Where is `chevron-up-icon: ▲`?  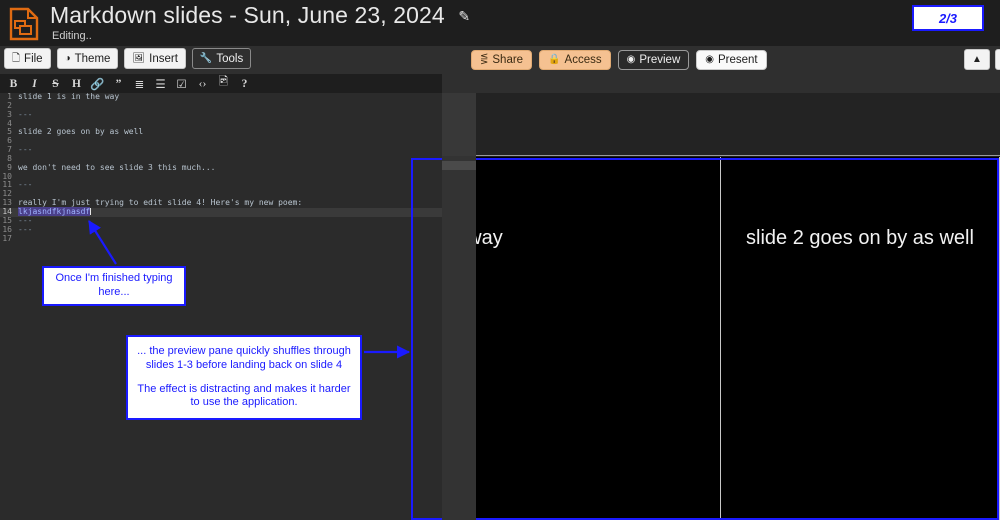 chevron-up-icon: ▲ is located at coordinates (977, 59).